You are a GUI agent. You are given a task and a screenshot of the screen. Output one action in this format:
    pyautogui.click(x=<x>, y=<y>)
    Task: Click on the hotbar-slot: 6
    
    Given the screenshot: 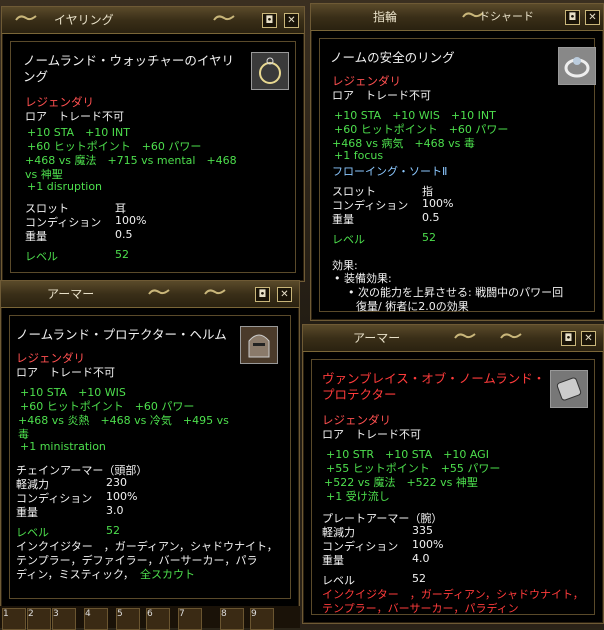 What is the action you would take?
    pyautogui.click(x=158, y=619)
    